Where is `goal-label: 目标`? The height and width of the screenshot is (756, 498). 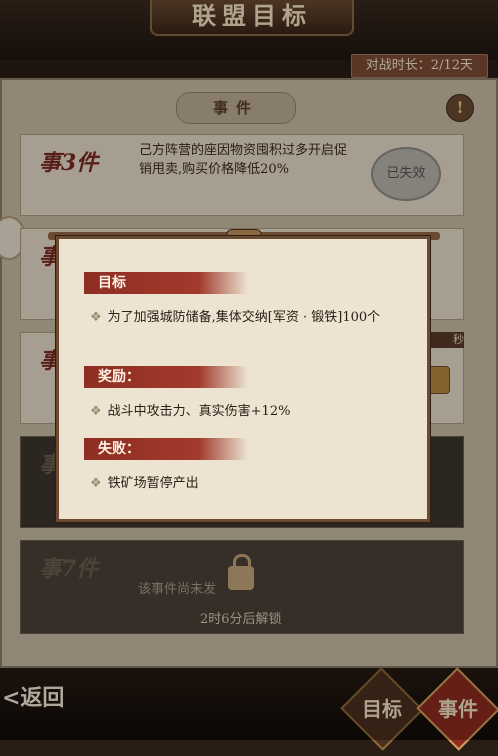
goal-label: 目标 is located at coordinates (166, 283).